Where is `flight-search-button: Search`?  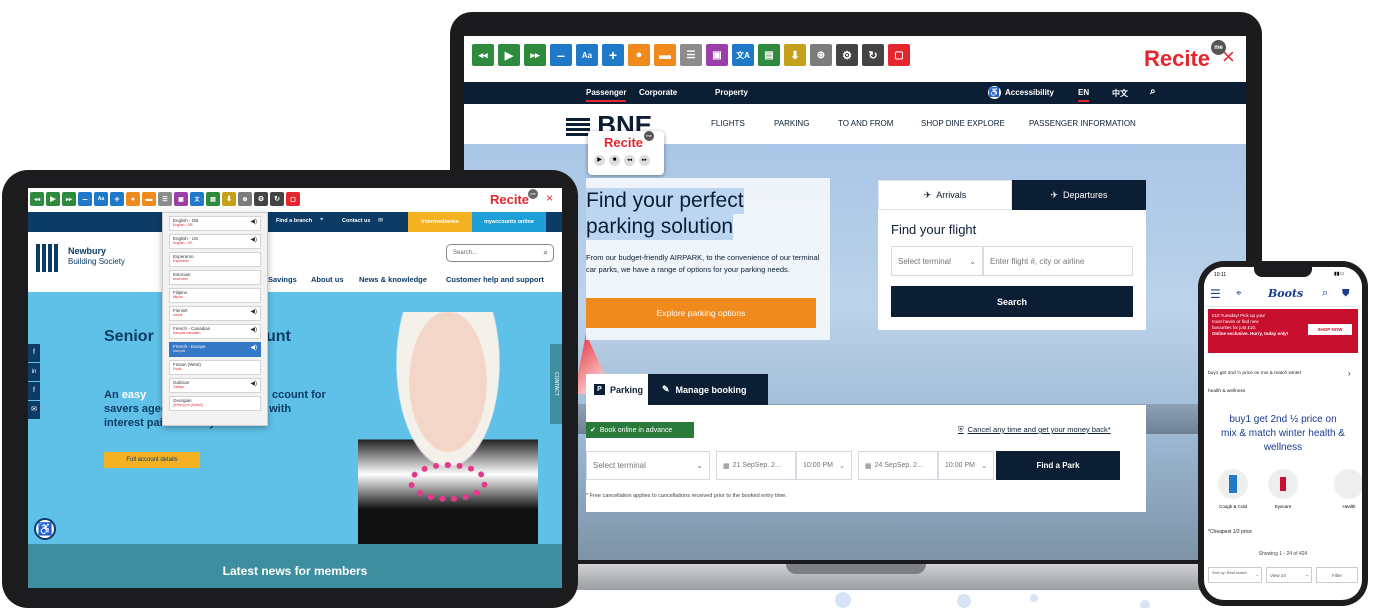
flight-search-button: Search is located at coordinates (1012, 301).